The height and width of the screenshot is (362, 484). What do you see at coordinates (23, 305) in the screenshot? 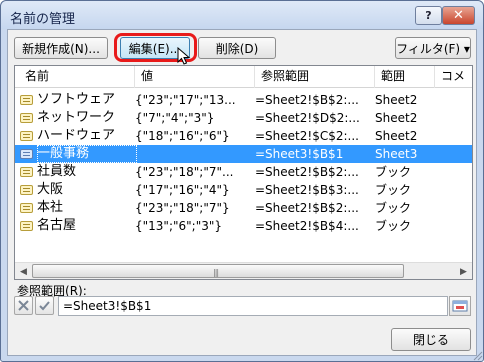
I see `cancel-x-icon` at bounding box center [23, 305].